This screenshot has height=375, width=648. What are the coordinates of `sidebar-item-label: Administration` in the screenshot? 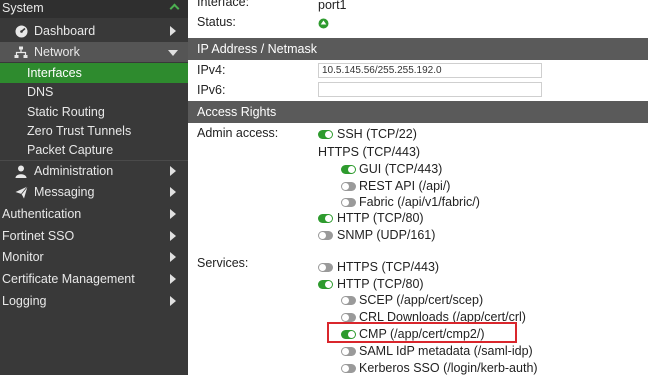 It's located at (74, 171).